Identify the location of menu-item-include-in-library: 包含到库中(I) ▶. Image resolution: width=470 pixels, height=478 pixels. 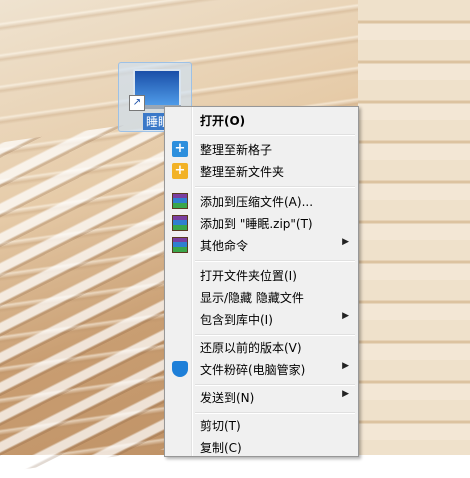
(261, 319).